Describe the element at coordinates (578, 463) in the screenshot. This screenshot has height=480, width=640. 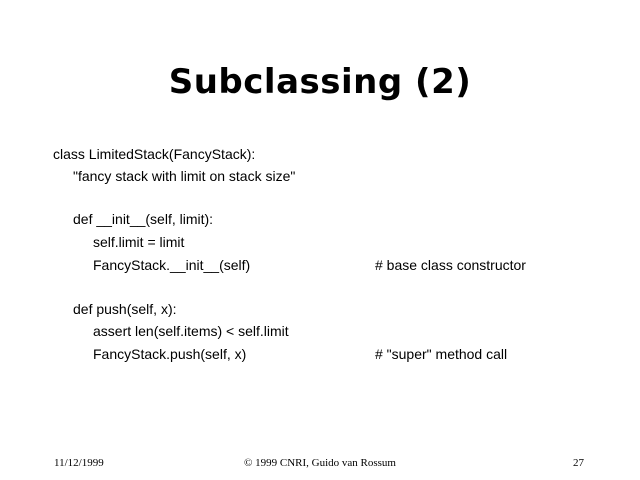
I see `footer-page-number: 27` at that location.